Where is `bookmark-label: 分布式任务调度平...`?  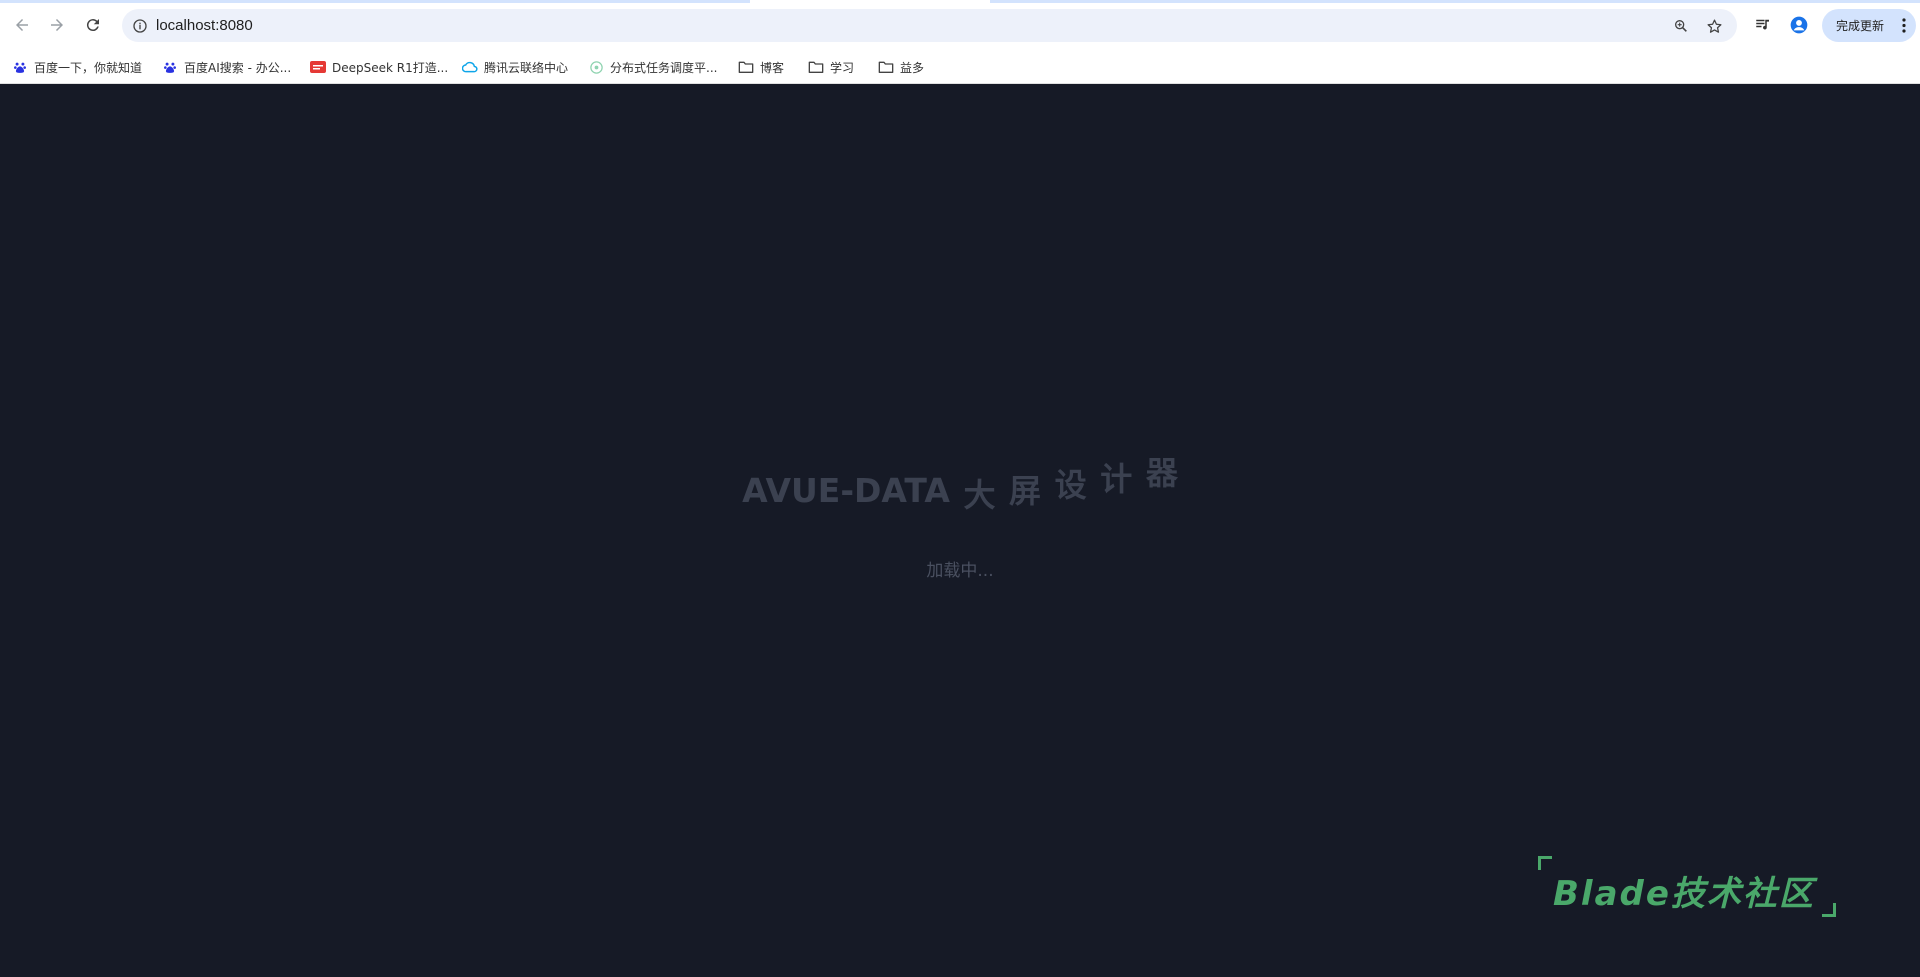 bookmark-label: 分布式任务调度平... is located at coordinates (664, 67).